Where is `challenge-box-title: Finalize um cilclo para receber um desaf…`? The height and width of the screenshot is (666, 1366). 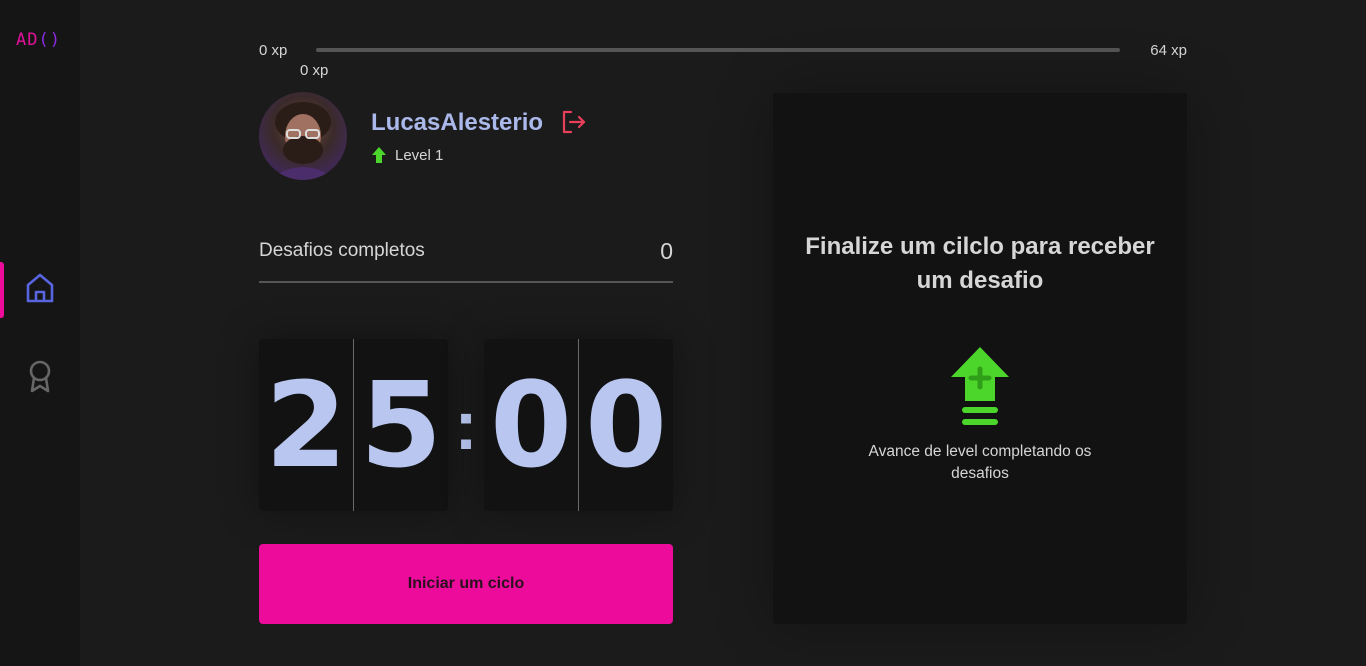
challenge-box-title: Finalize um cilclo para receber um desaf… is located at coordinates (980, 263).